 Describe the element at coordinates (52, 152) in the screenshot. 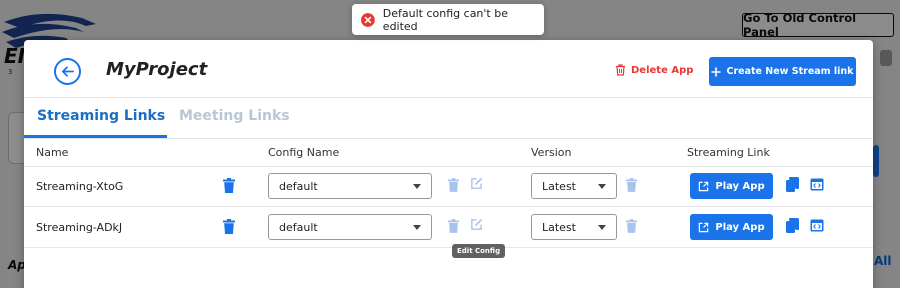

I see `column-header-name: Name` at that location.